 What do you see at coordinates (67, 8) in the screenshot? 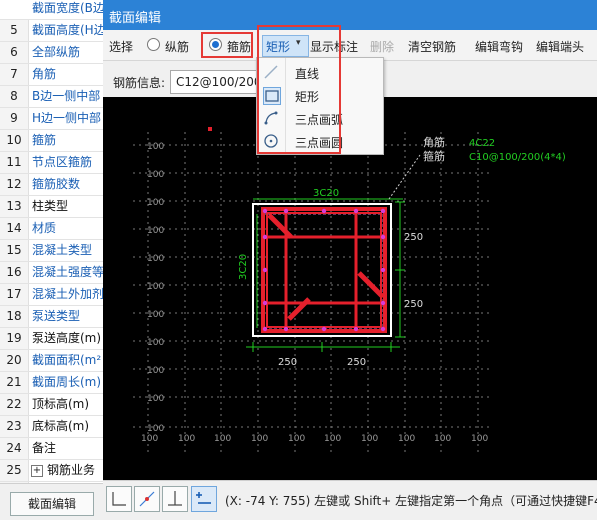
I see `property-row-label: 截面宽度(B边` at bounding box center [67, 8].